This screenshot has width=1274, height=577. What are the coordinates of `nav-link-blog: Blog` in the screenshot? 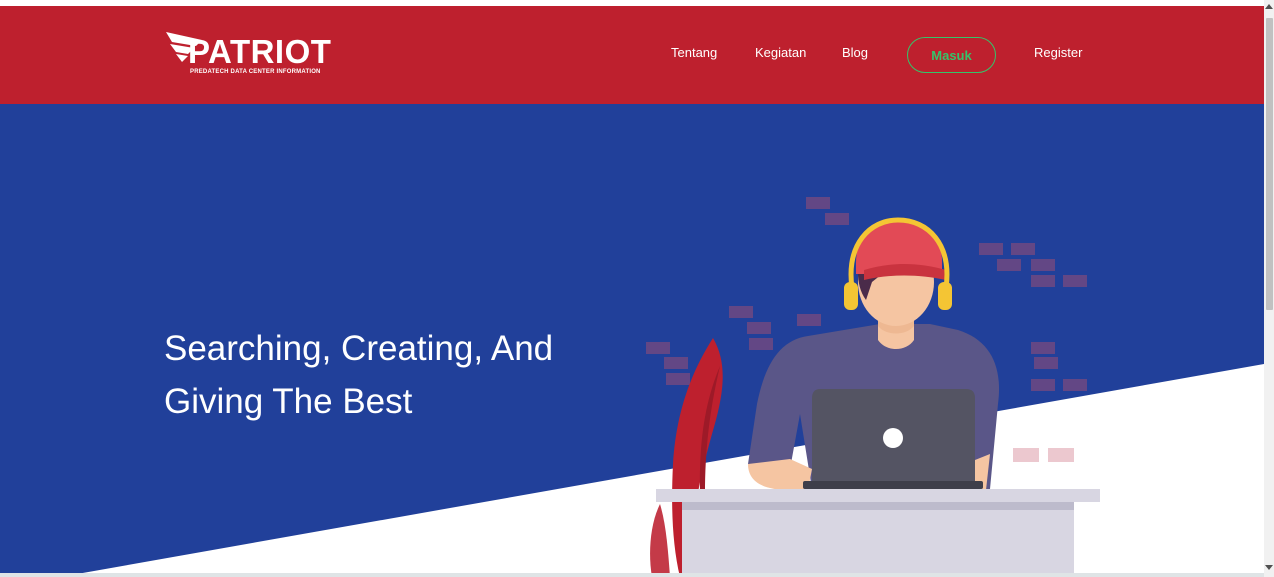 It's located at (855, 53).